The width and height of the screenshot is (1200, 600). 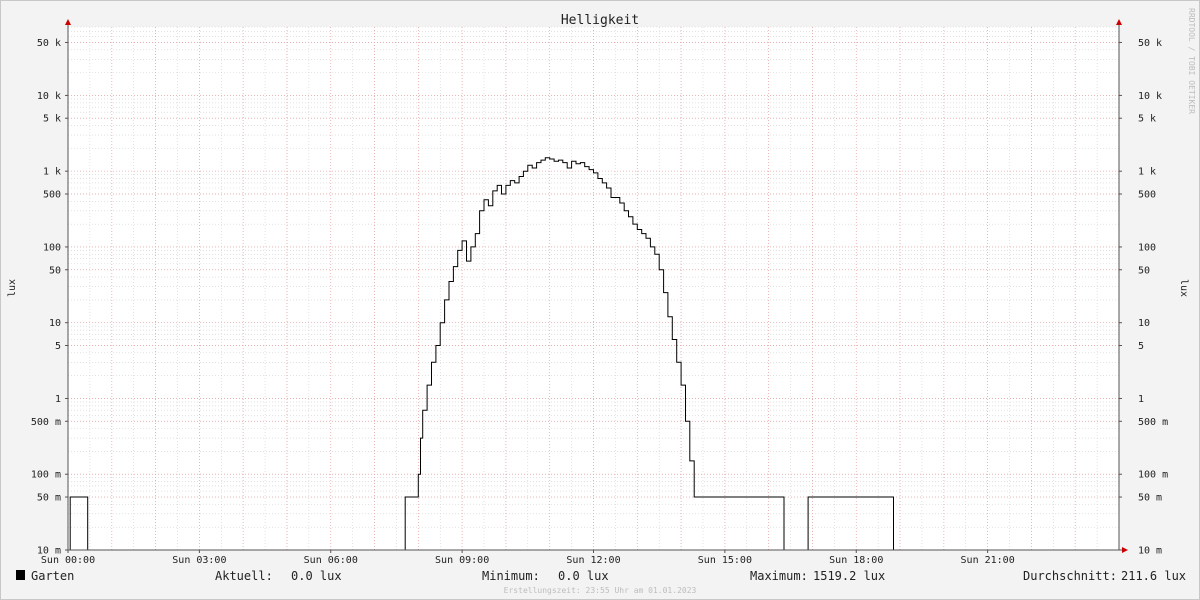 What do you see at coordinates (593, 560) in the screenshot?
I see `x-tick-label: Sun 12:00` at bounding box center [593, 560].